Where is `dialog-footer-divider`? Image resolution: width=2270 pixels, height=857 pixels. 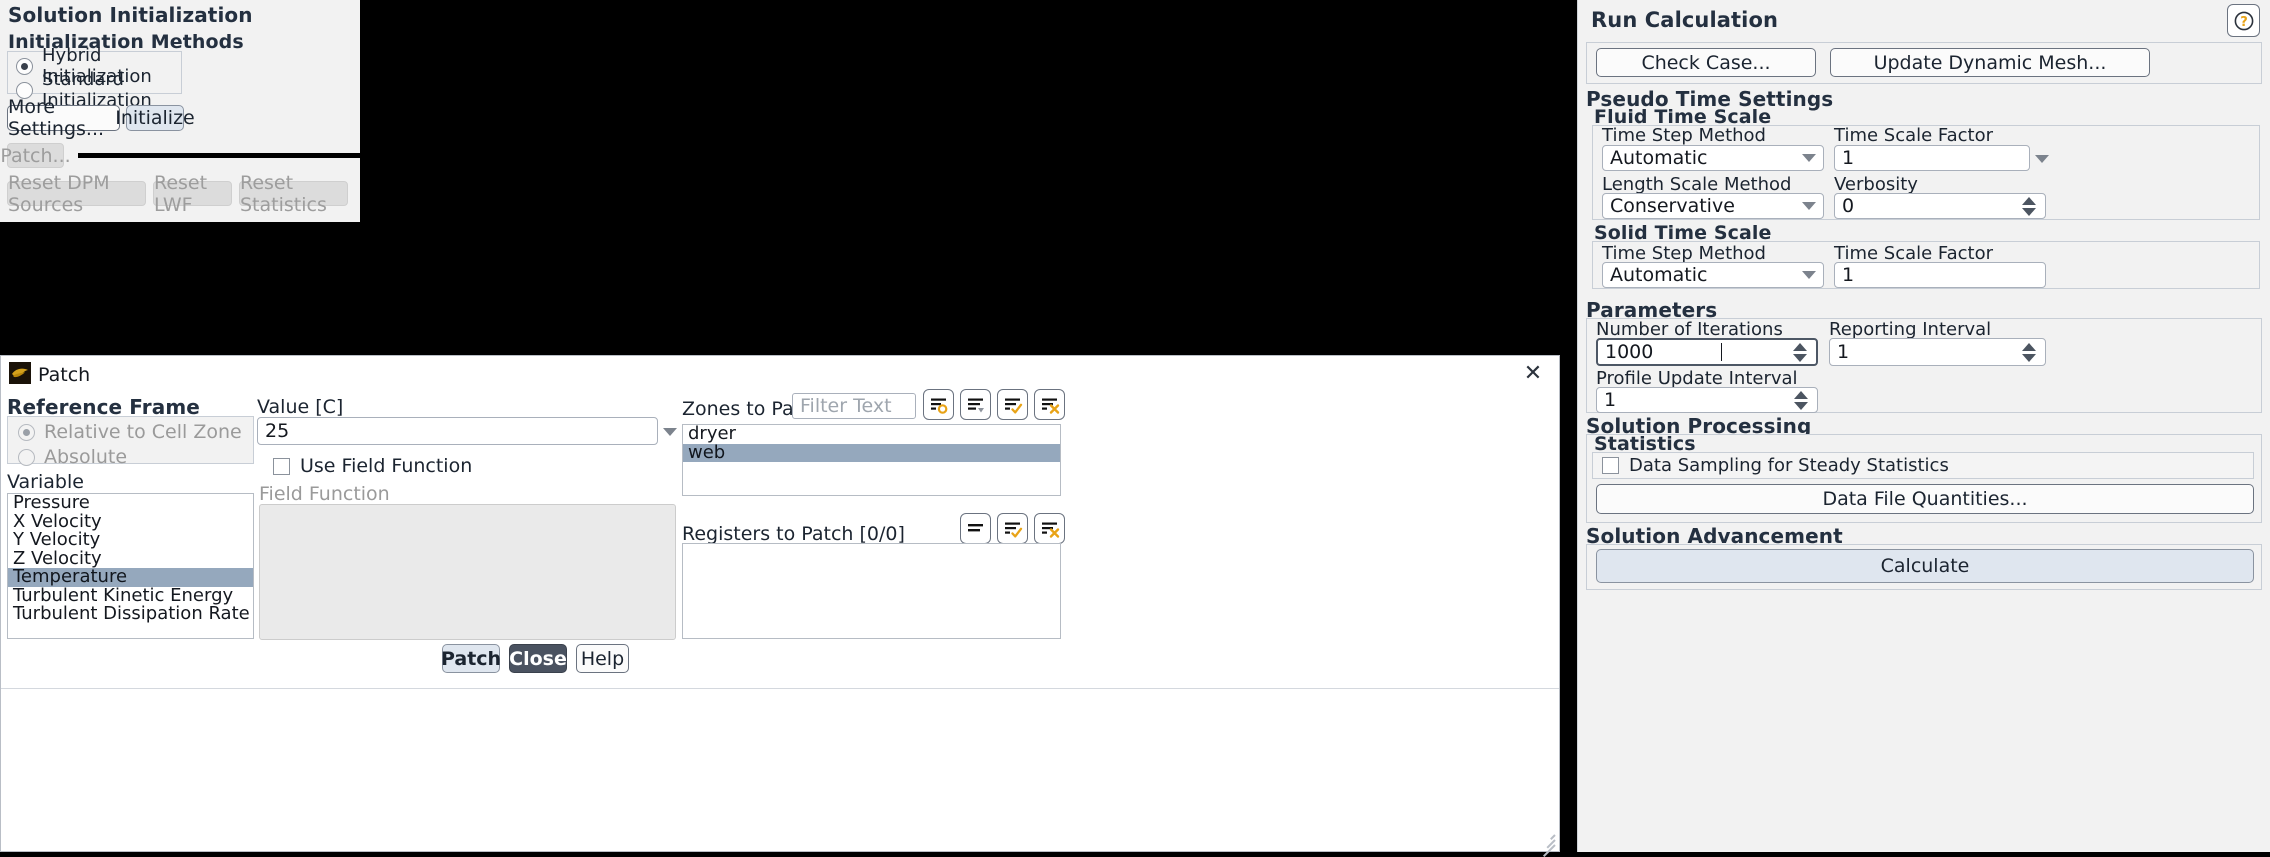
dialog-footer-divider is located at coordinates (780, 688).